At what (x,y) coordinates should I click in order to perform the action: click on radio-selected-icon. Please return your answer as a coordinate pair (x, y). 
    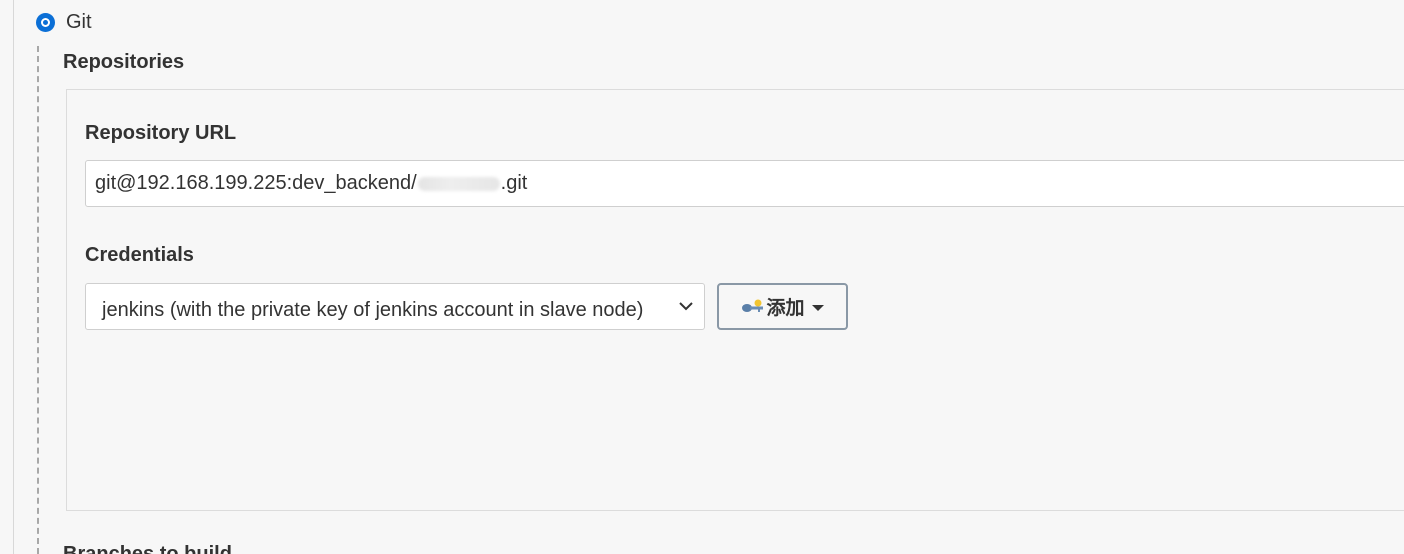
    Looking at the image, I should click on (45, 22).